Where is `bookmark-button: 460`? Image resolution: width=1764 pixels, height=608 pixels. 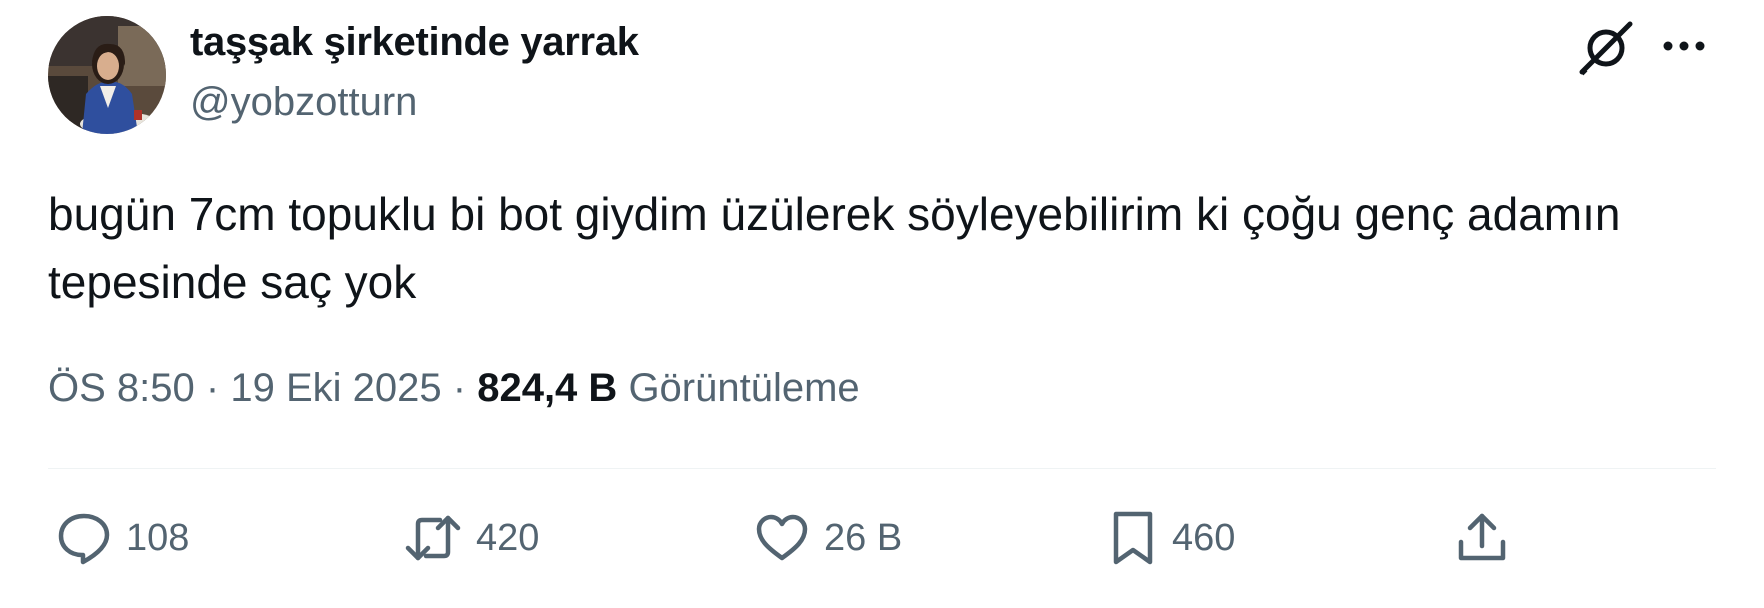 bookmark-button: 460 is located at coordinates (1171, 538).